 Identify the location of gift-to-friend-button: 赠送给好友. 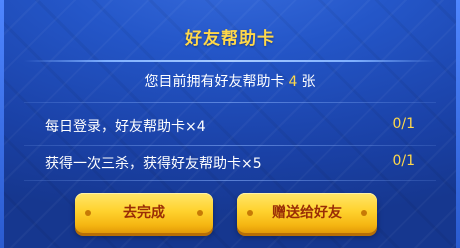
(307, 213).